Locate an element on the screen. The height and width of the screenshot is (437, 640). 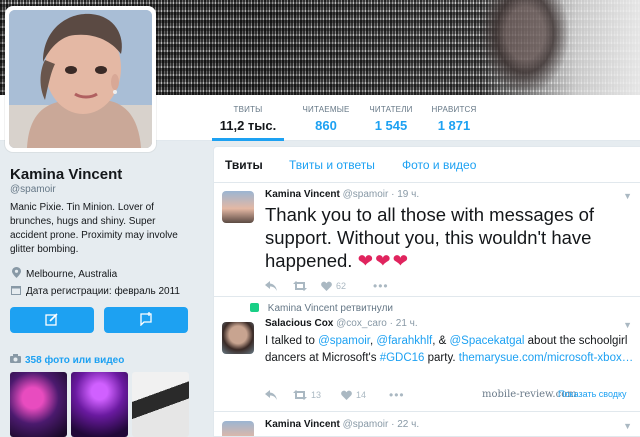
tab-tweets-replies: Твиты и ответы is located at coordinates (332, 165).